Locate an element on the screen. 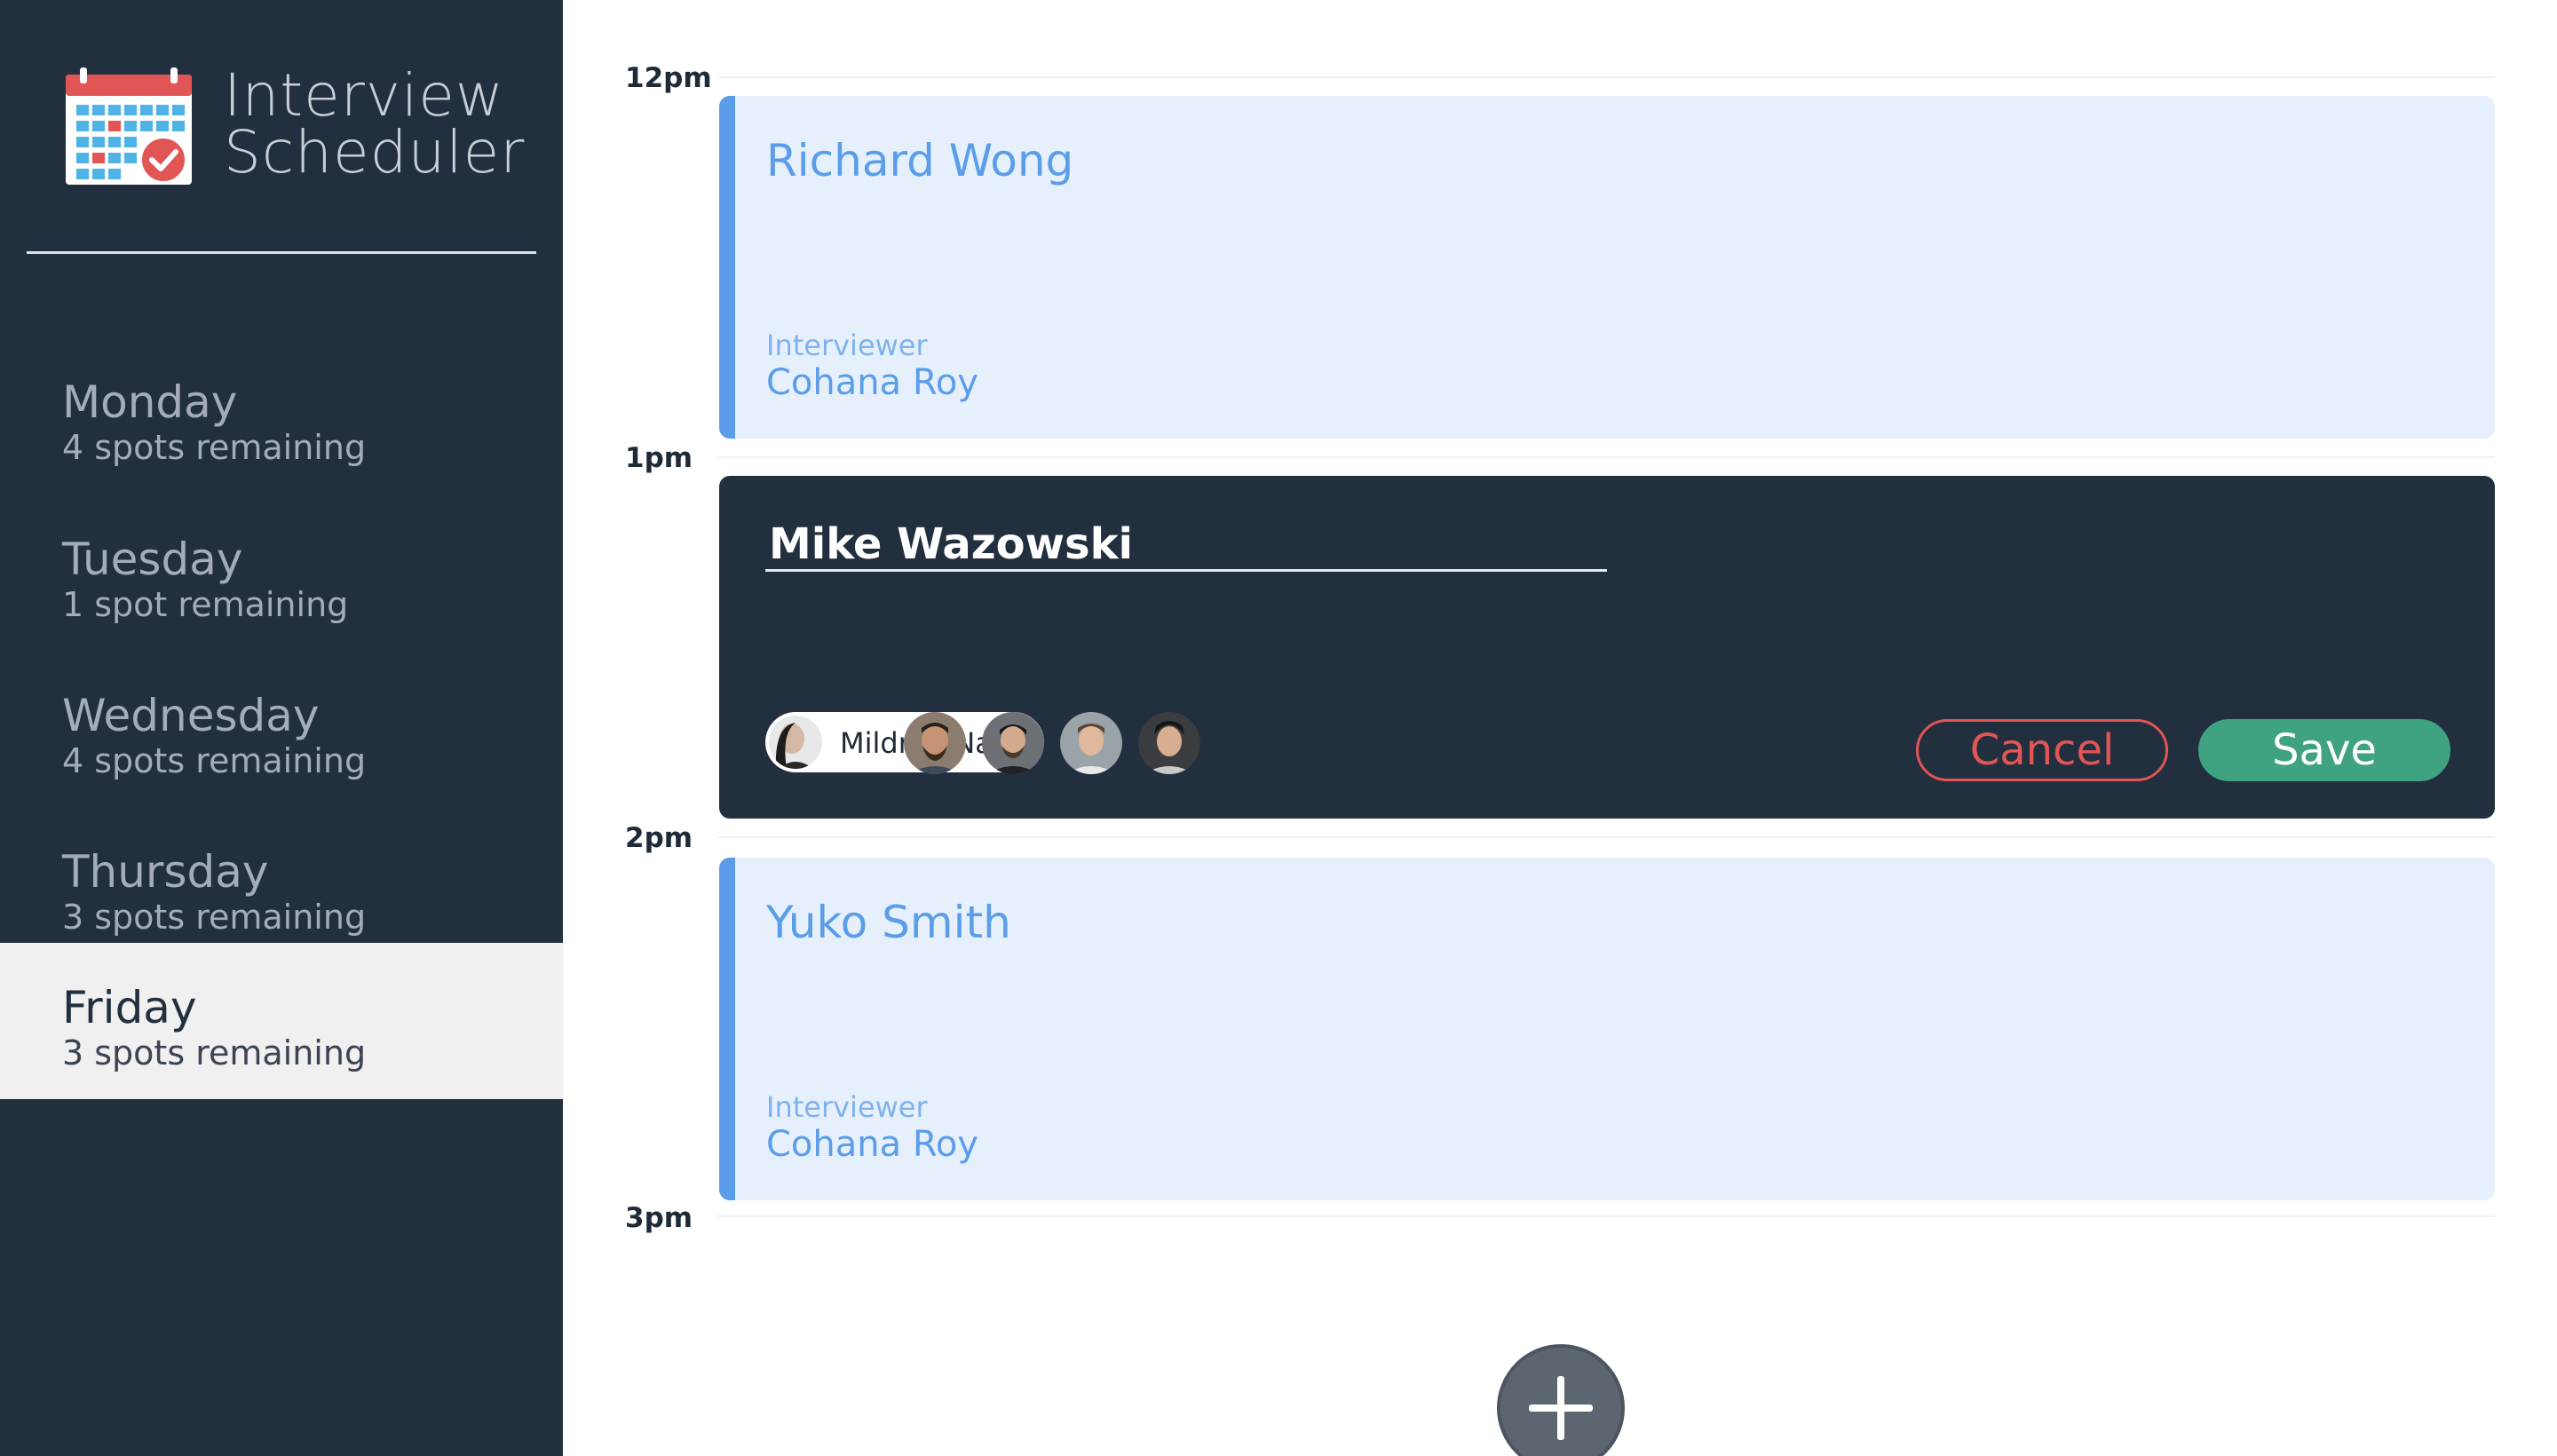 Image resolution: width=2557 pixels, height=1456 pixels. time-label-1pm: 1pm is located at coordinates (659, 458).